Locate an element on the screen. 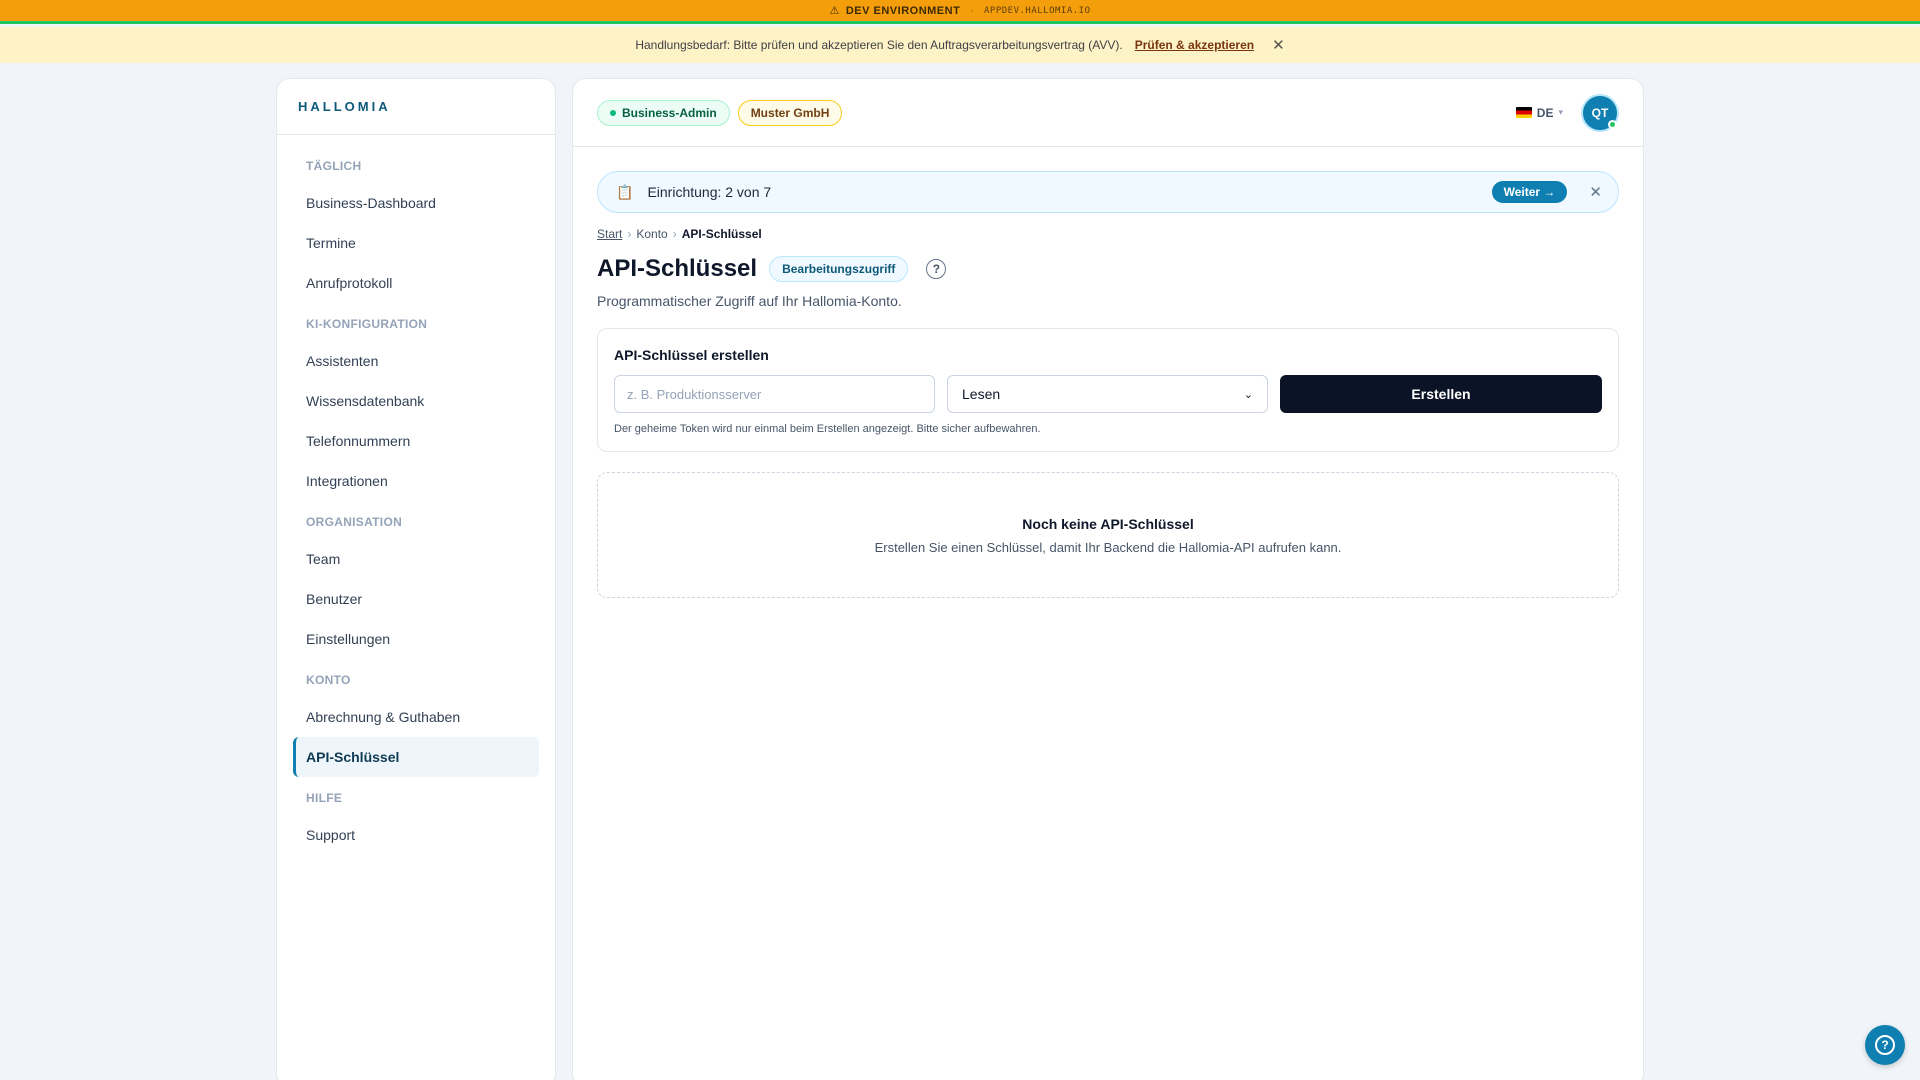 This screenshot has width=1920, height=1080. breadcrumb-current: API-Schlüssel is located at coordinates (721, 234).